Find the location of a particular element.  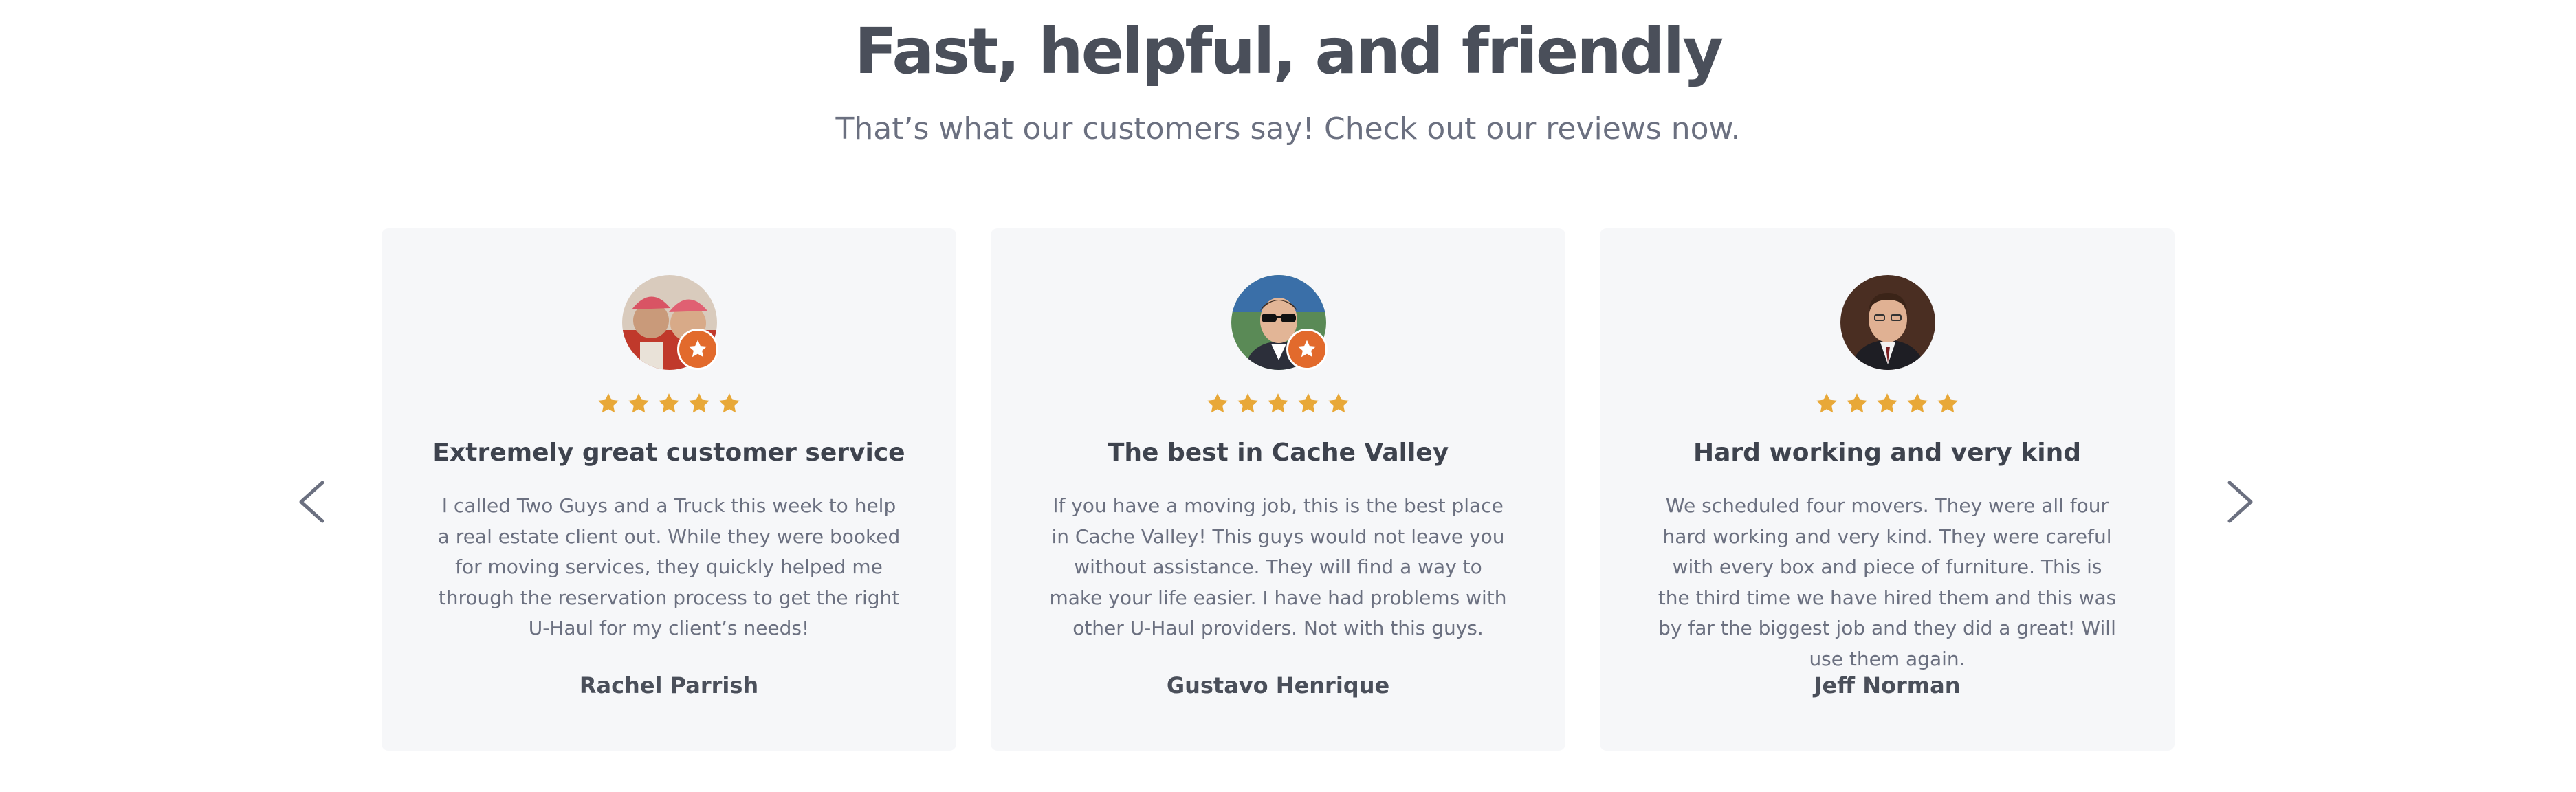

chevron-right-icon is located at coordinates (2240, 502).